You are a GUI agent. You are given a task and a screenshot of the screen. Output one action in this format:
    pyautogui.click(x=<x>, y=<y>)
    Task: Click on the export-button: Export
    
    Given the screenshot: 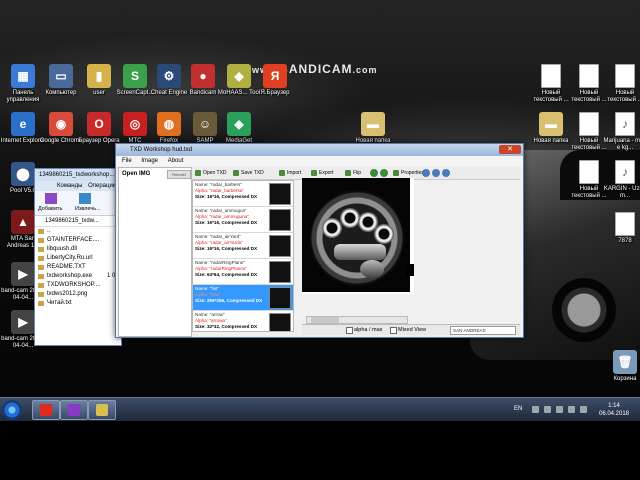 What is the action you would take?
    pyautogui.click(x=321, y=173)
    